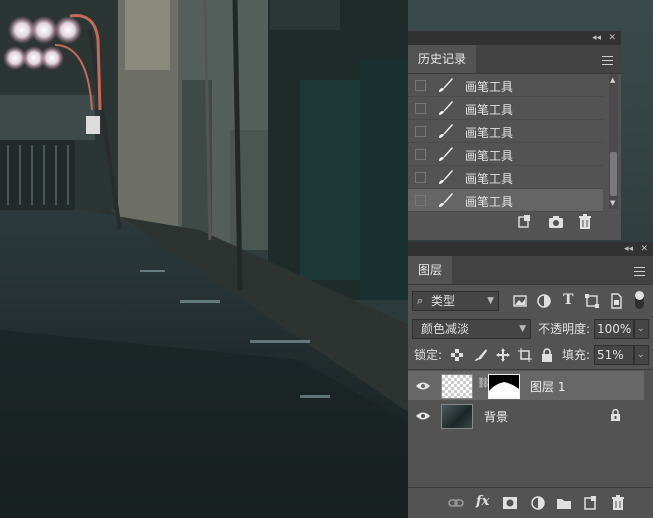 The width and height of the screenshot is (653, 518). Describe the element at coordinates (510, 503) in the screenshot. I see `add-mask-icon` at that location.